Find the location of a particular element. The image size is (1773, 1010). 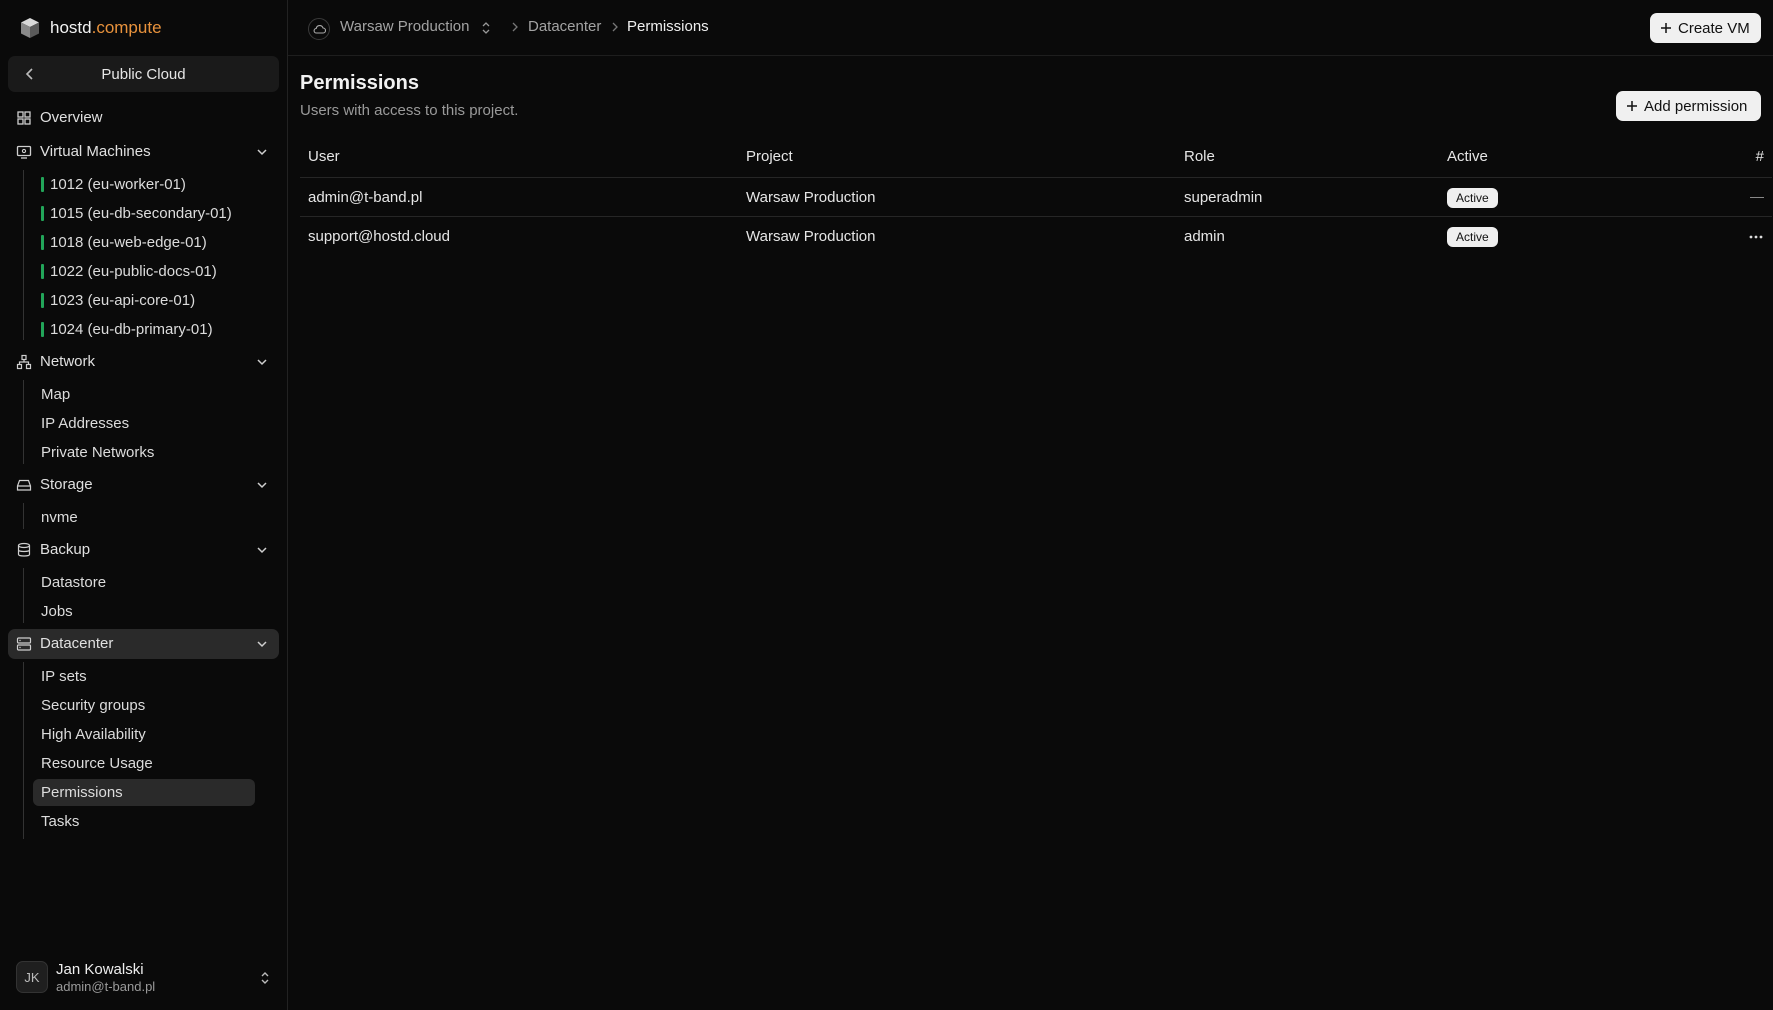

vm-item: 1024 (eu-db-primary-01) is located at coordinates (144, 329).